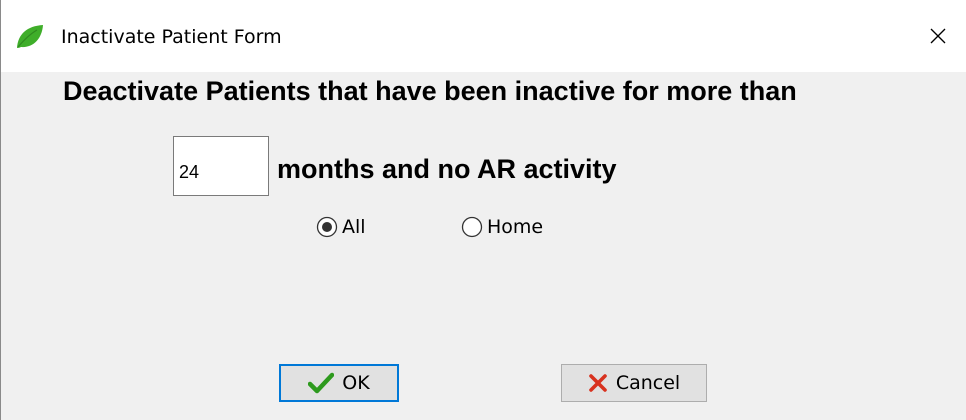 The width and height of the screenshot is (966, 420). What do you see at coordinates (171, 37) in the screenshot?
I see `window-title: Inactivate Patient Form` at bounding box center [171, 37].